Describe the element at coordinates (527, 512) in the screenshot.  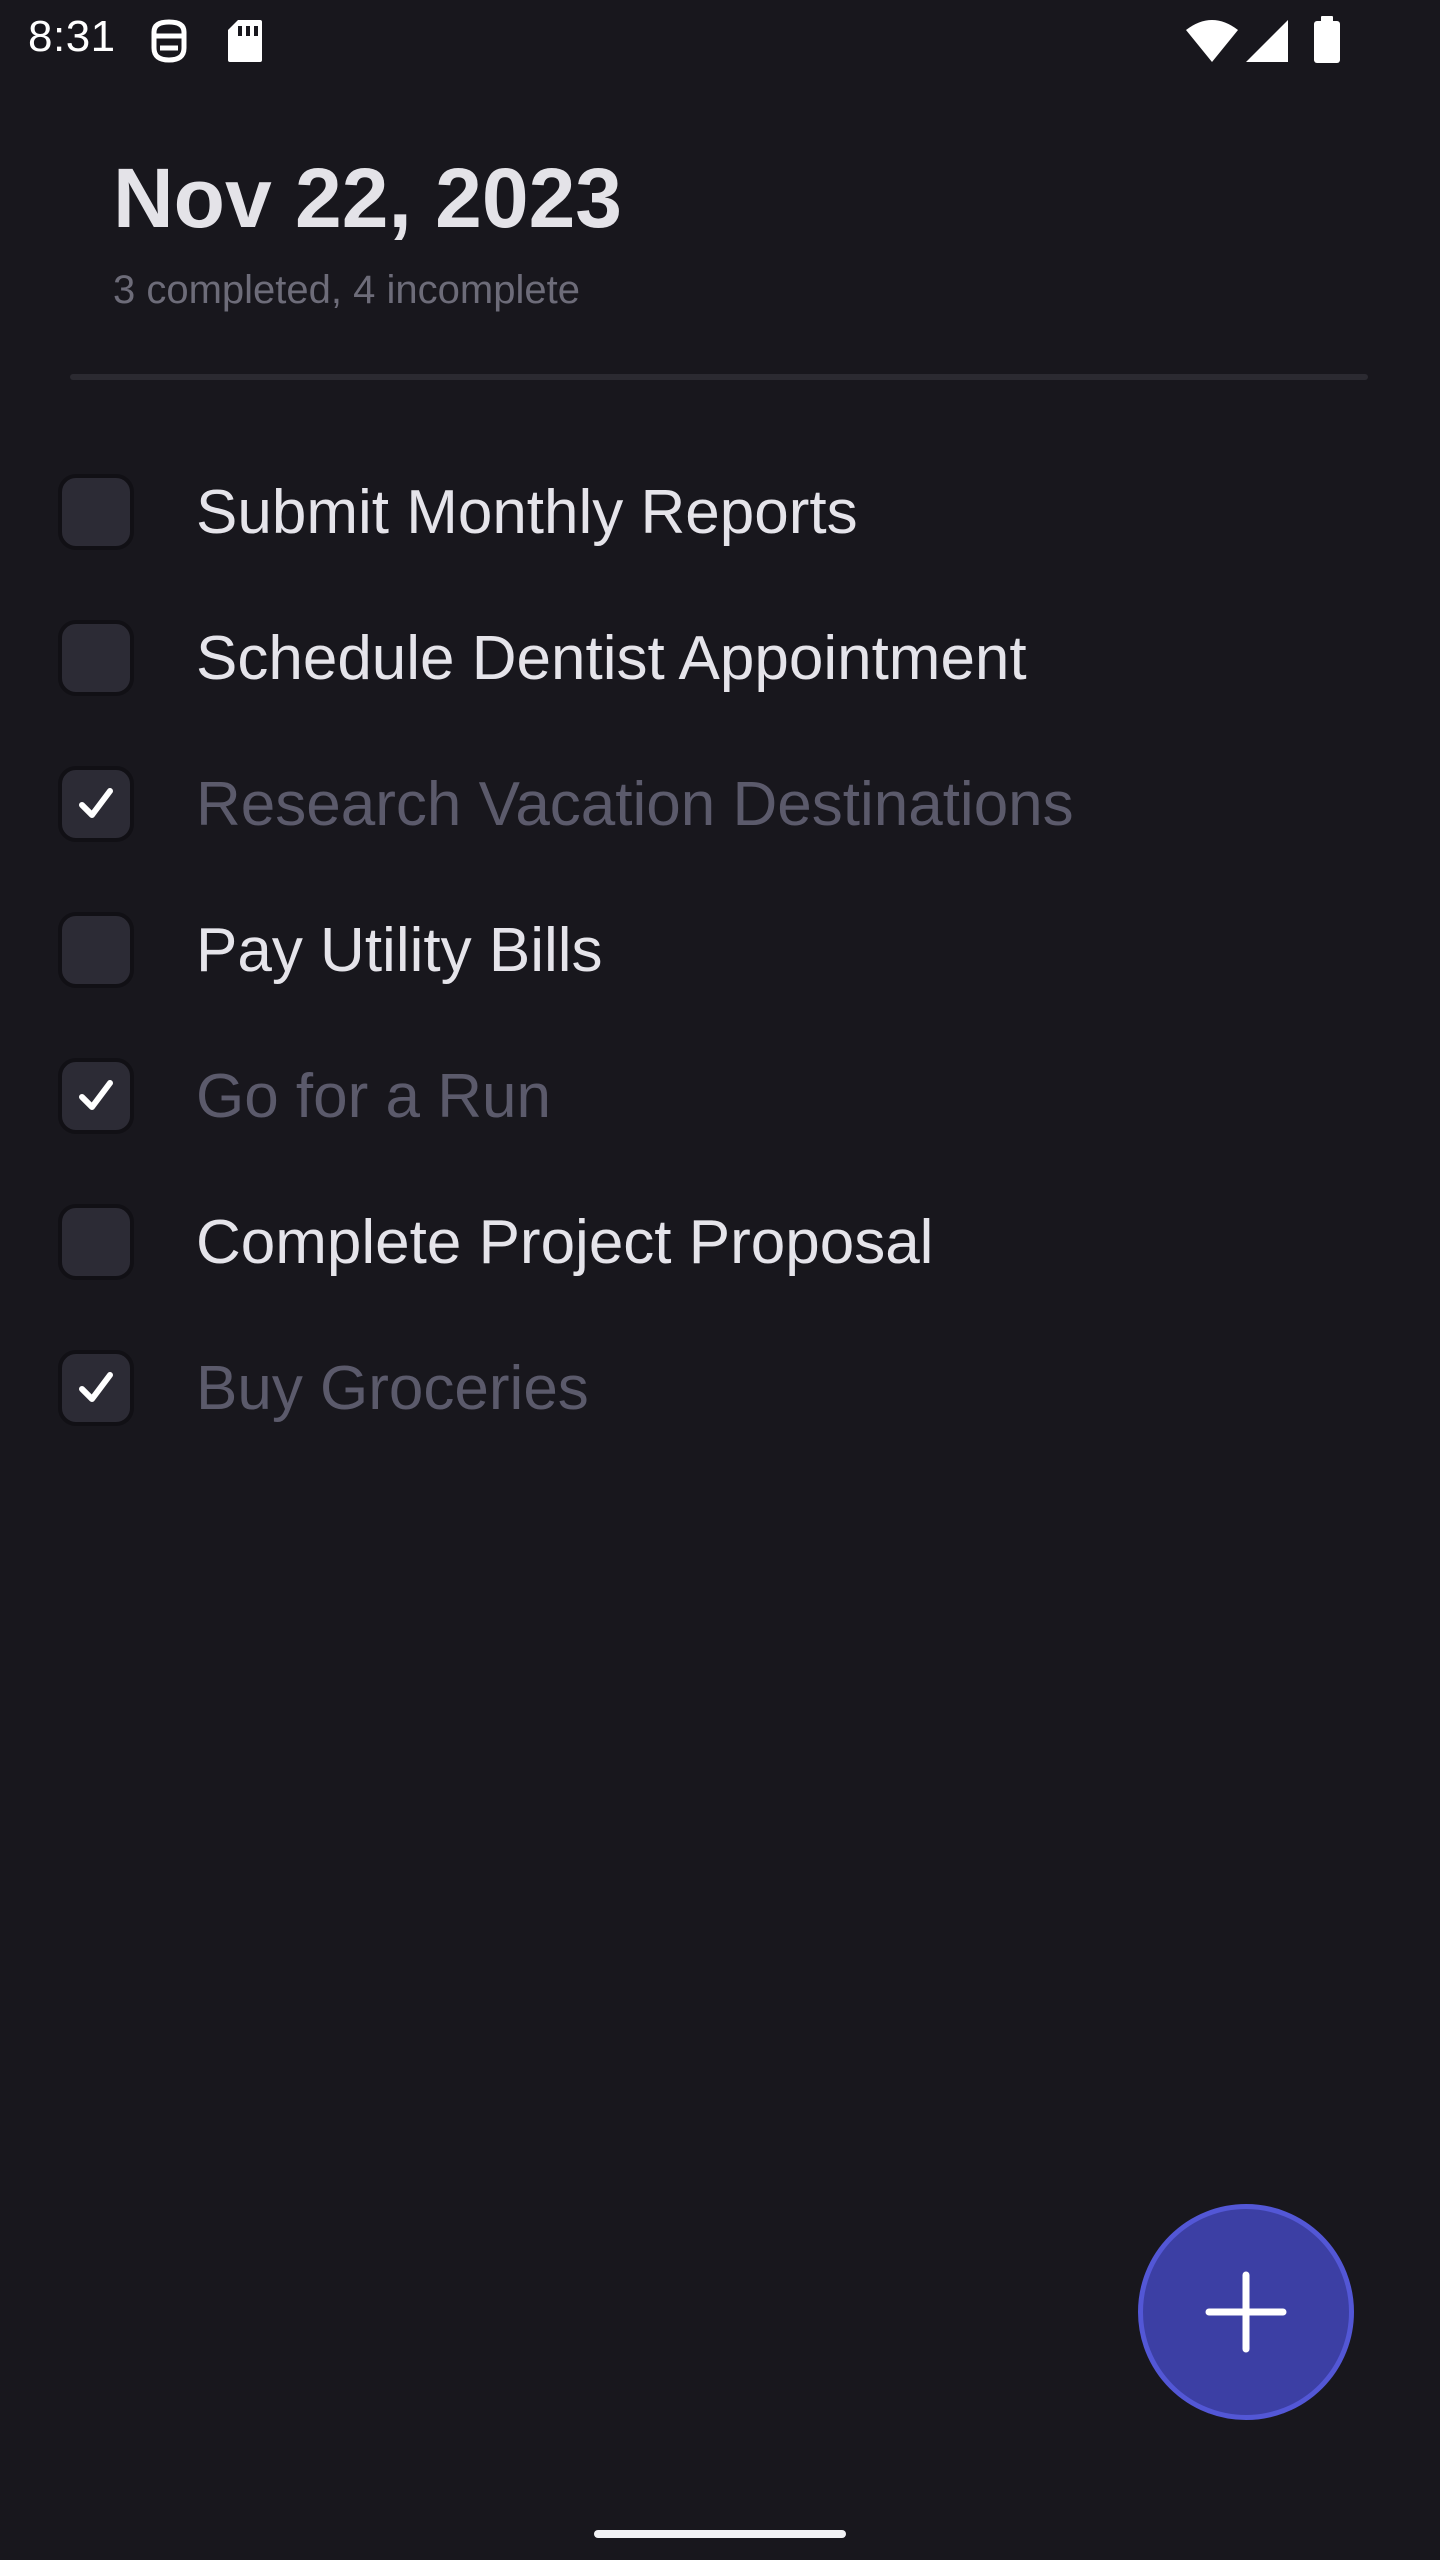
I see `task-label: Submit Monthly Reports` at that location.